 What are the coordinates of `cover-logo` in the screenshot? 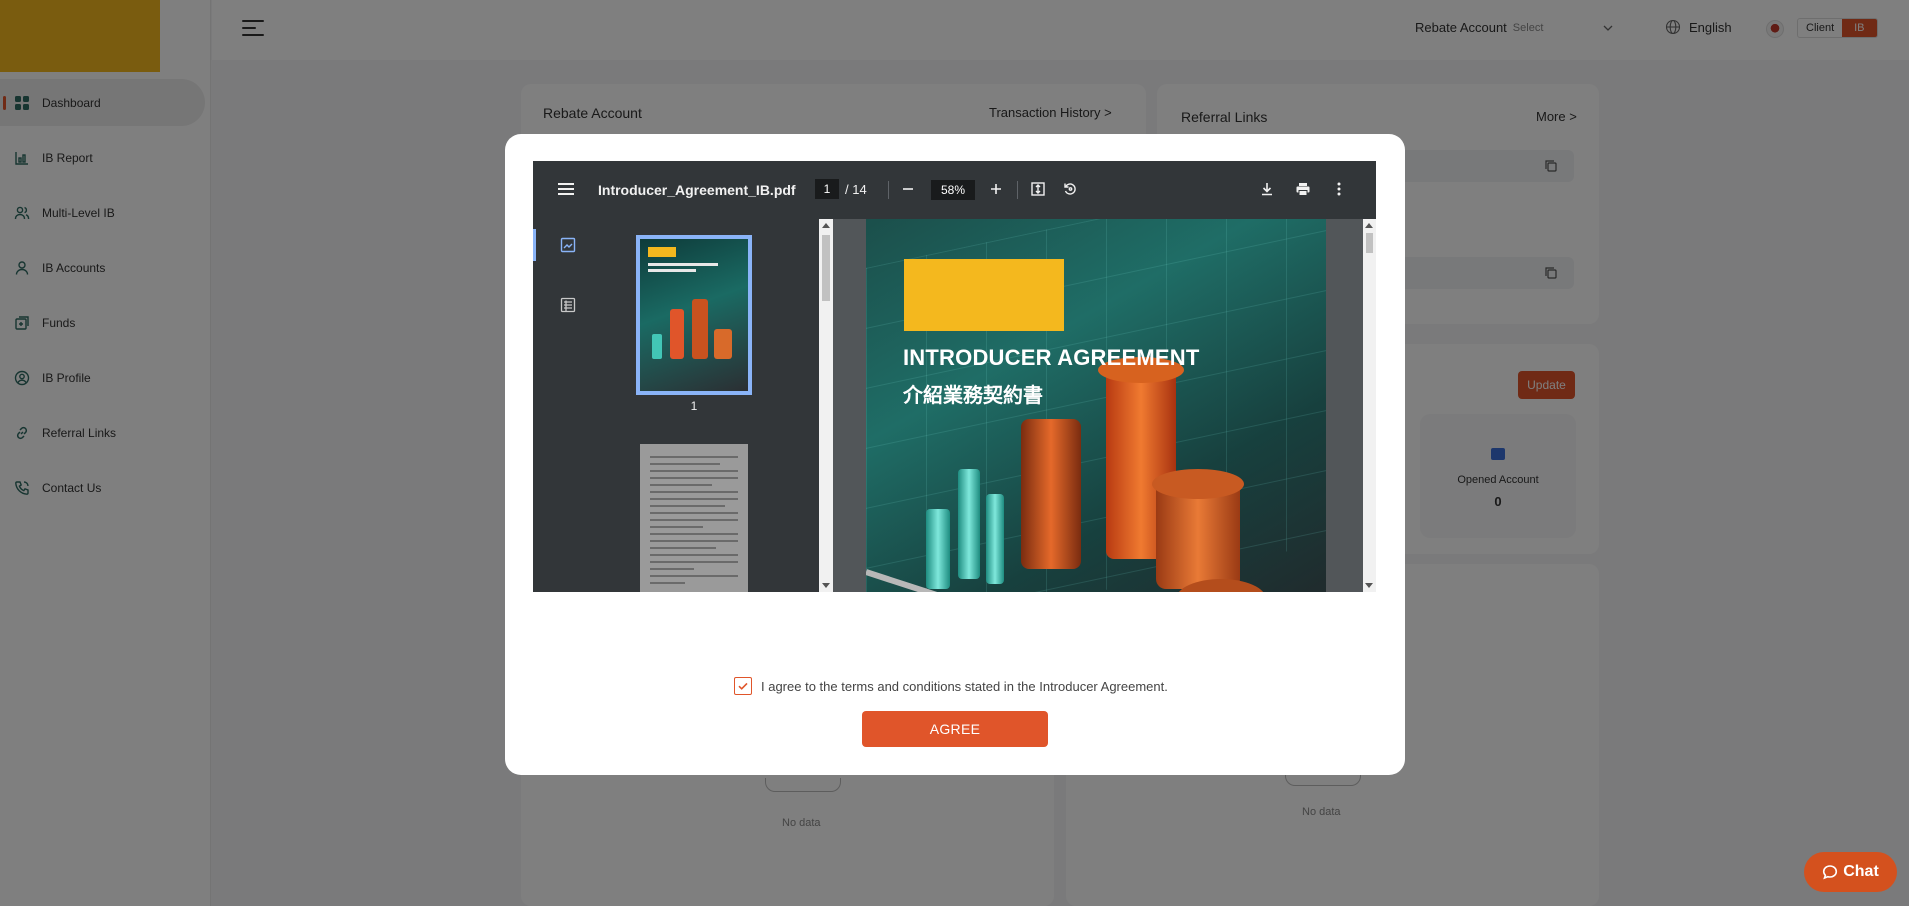 It's located at (984, 295).